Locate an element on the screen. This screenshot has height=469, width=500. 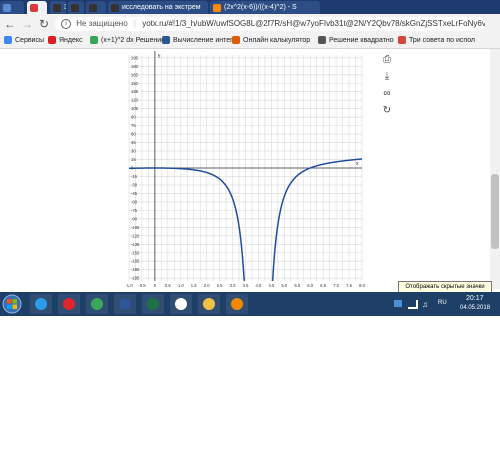
x-tick-label: 3.0 is located at coordinates (233, 285).